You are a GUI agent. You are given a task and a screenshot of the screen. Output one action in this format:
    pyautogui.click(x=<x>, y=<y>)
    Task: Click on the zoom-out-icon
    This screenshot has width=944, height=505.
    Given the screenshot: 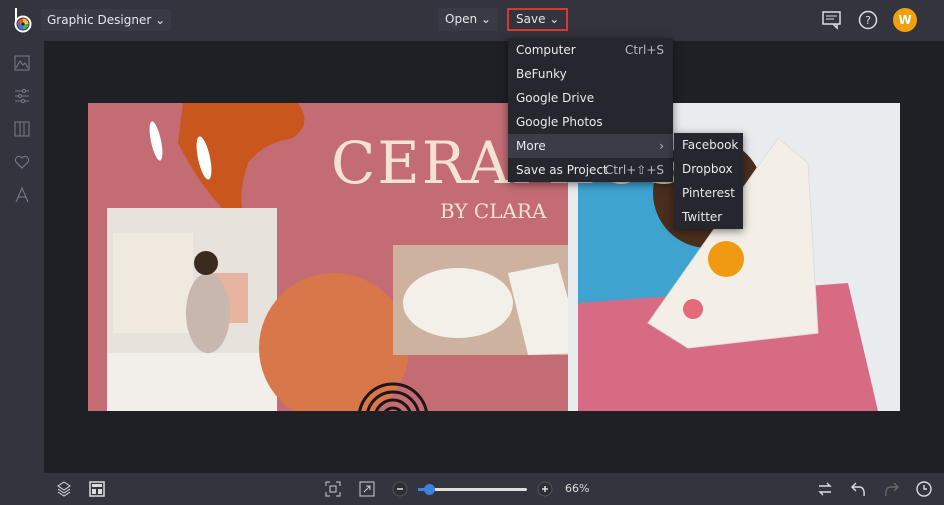 What is the action you would take?
    pyautogui.click(x=400, y=489)
    